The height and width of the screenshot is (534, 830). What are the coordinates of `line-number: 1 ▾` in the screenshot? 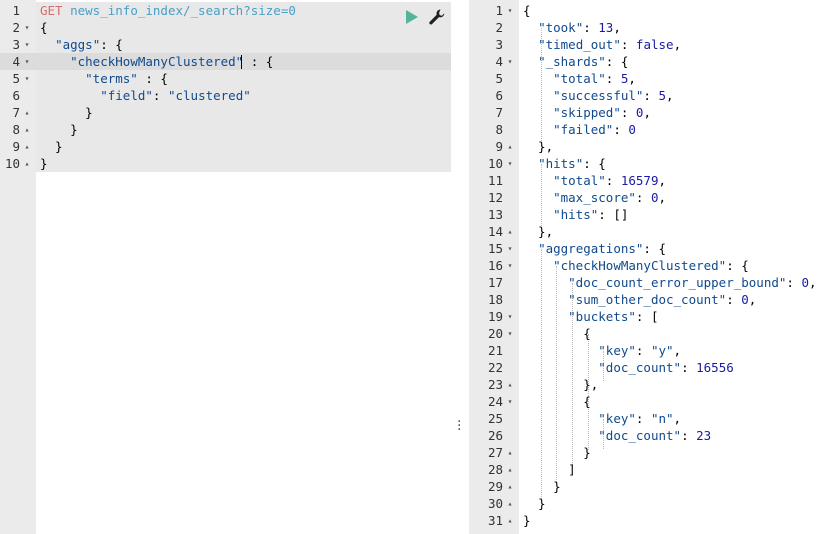 It's located at (494, 10).